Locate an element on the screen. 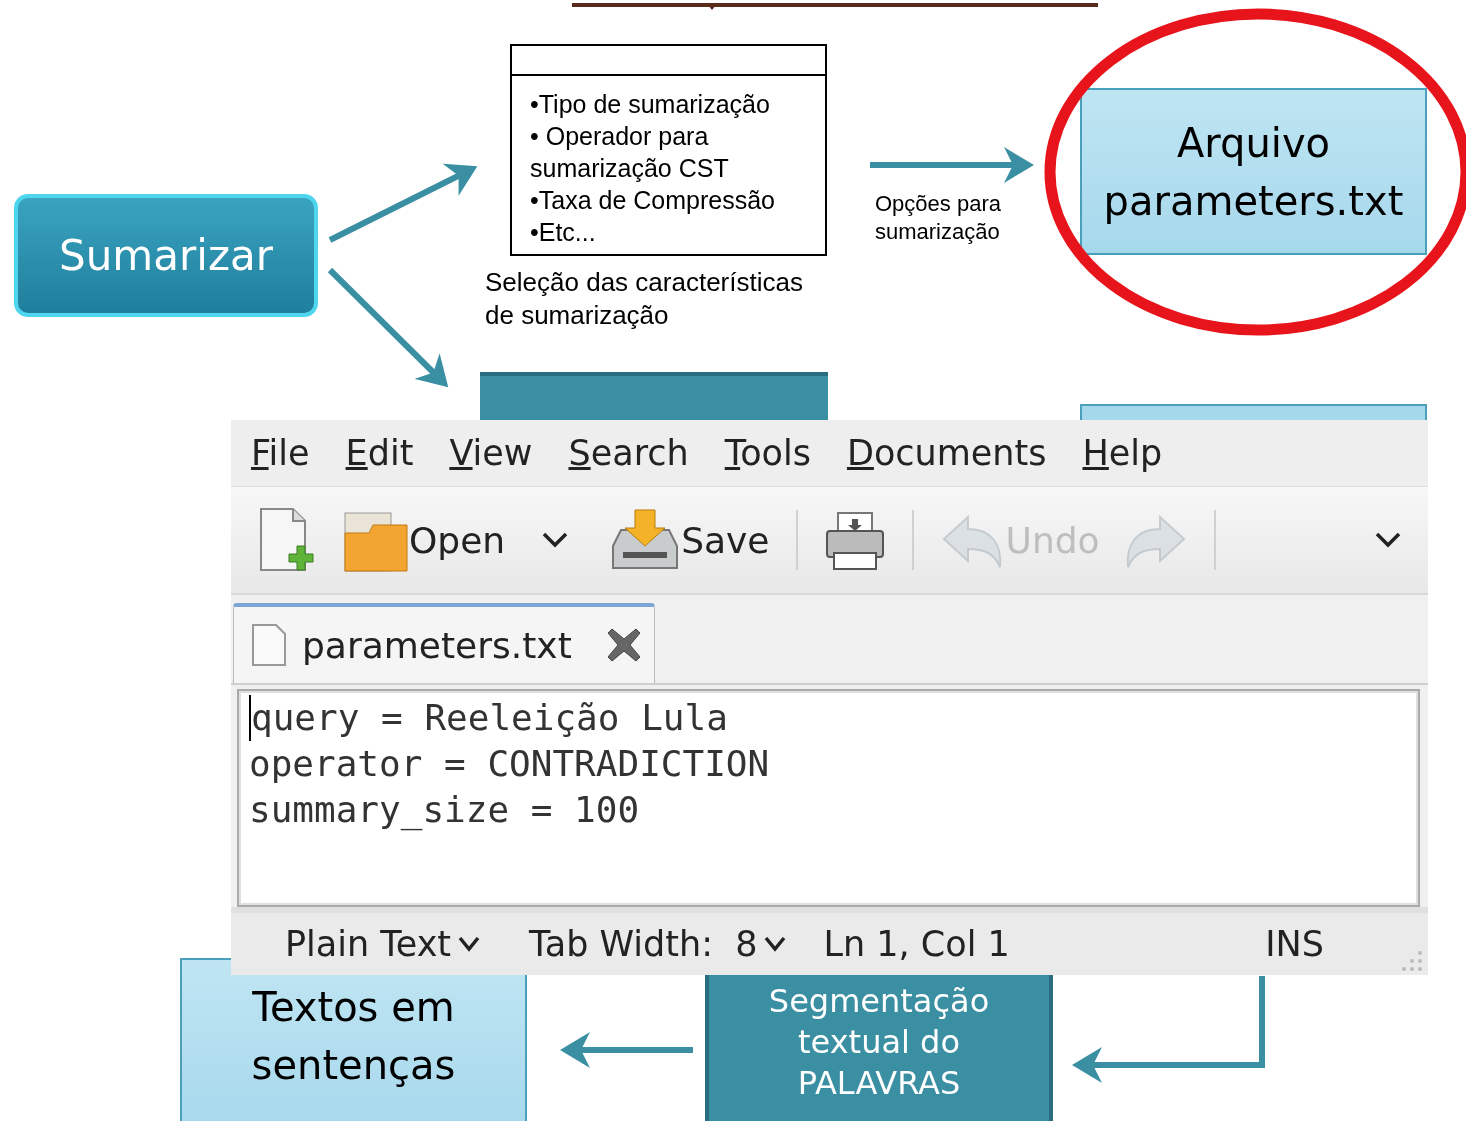 Image resolution: width=1466 pixels, height=1121 pixels. close-icon is located at coordinates (623, 645).